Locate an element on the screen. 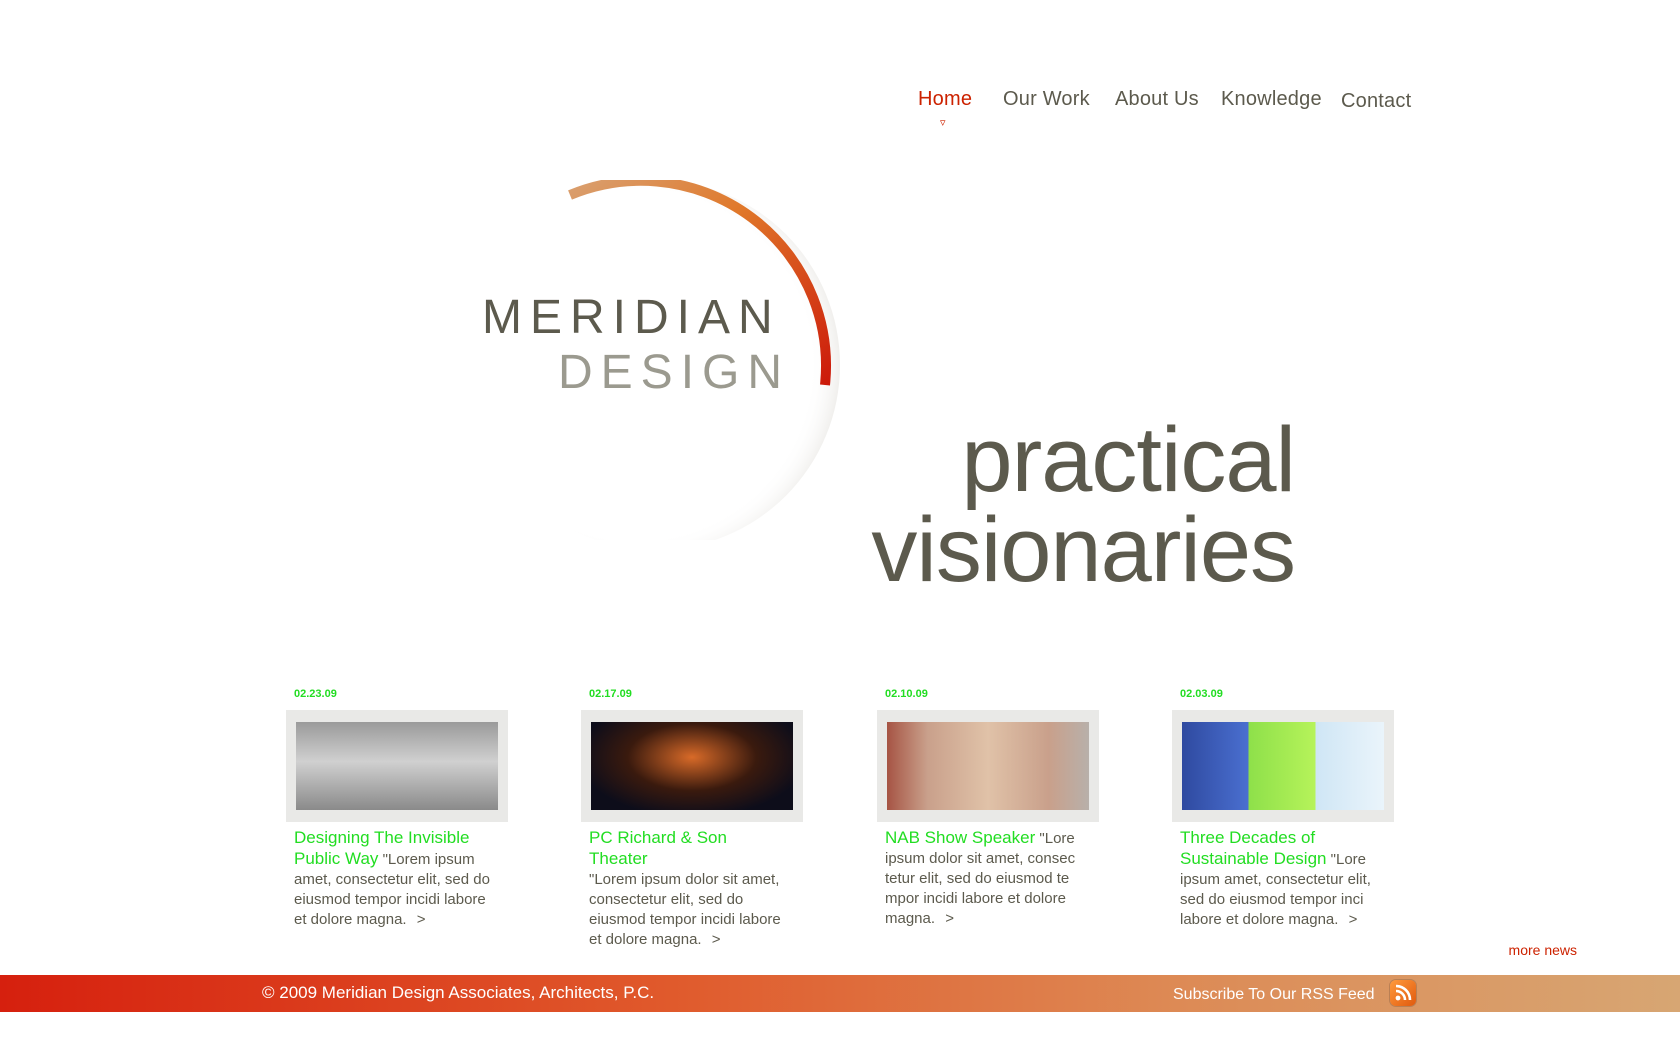 The width and height of the screenshot is (1680, 1050). logo-text-design: DESIGN is located at coordinates (674, 372).